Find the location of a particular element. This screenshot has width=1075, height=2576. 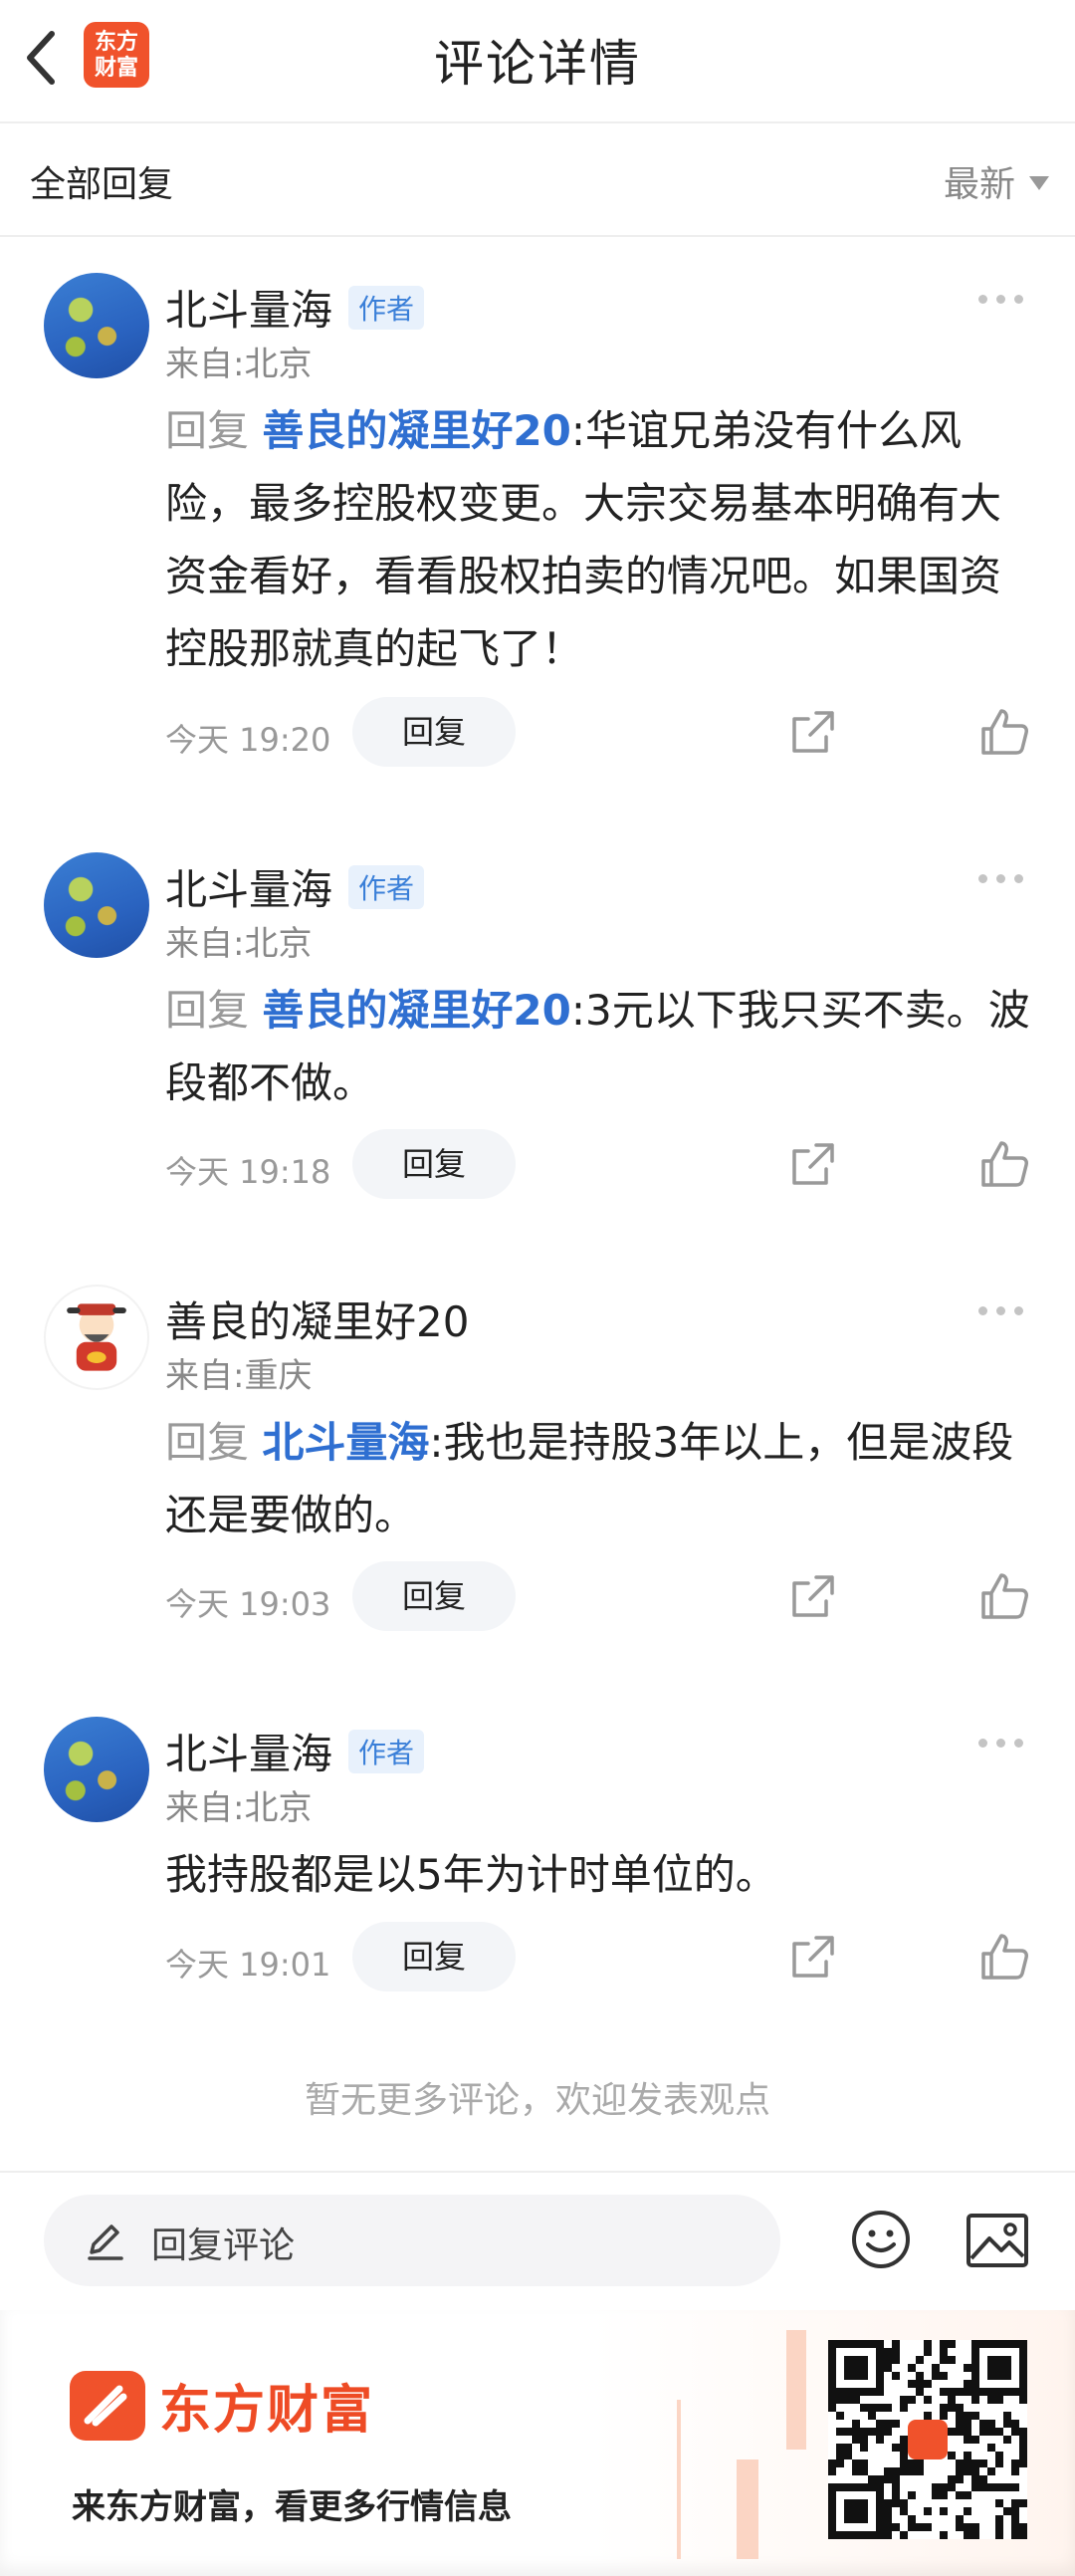

comment-text: 我持股都是以5年为计时单位的。 is located at coordinates (598, 1874).